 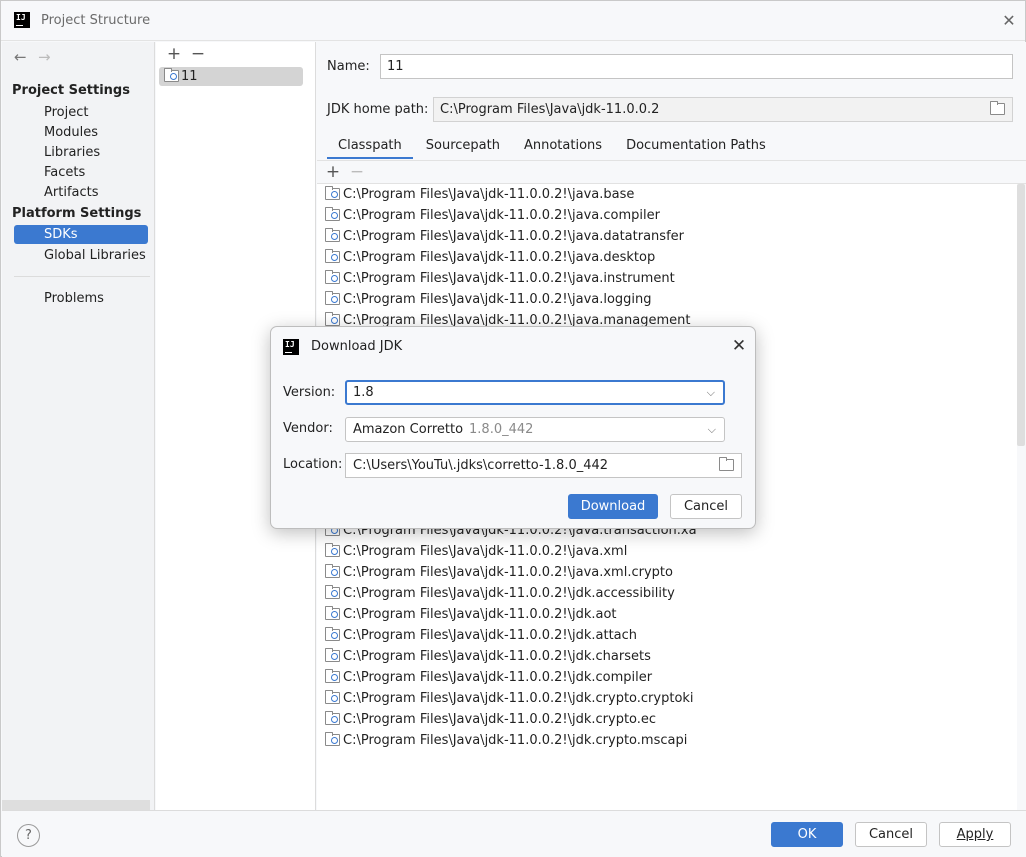 What do you see at coordinates (198, 54) in the screenshot?
I see `remove-sdk-icon: −` at bounding box center [198, 54].